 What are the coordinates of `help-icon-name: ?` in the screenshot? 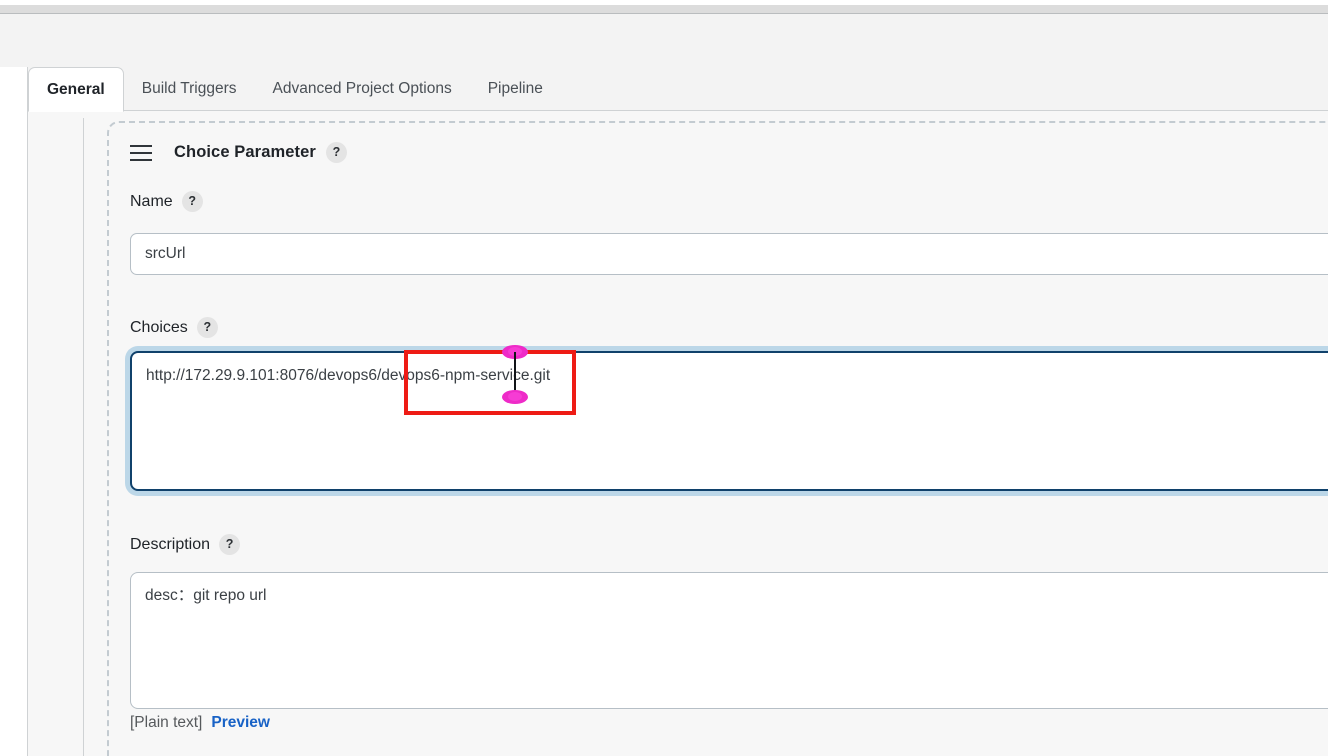 It's located at (192, 201).